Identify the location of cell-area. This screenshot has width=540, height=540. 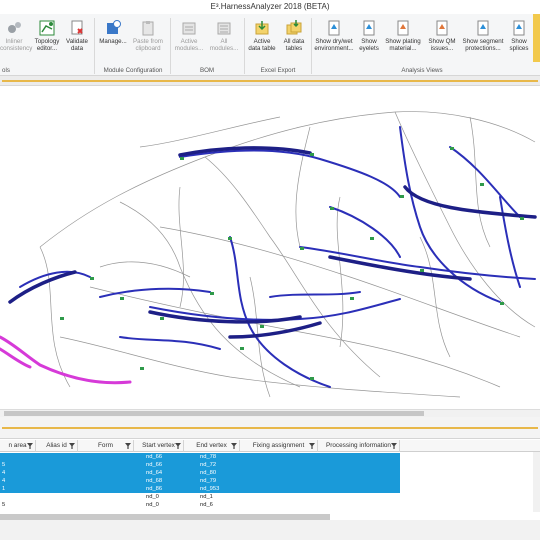
(18, 497).